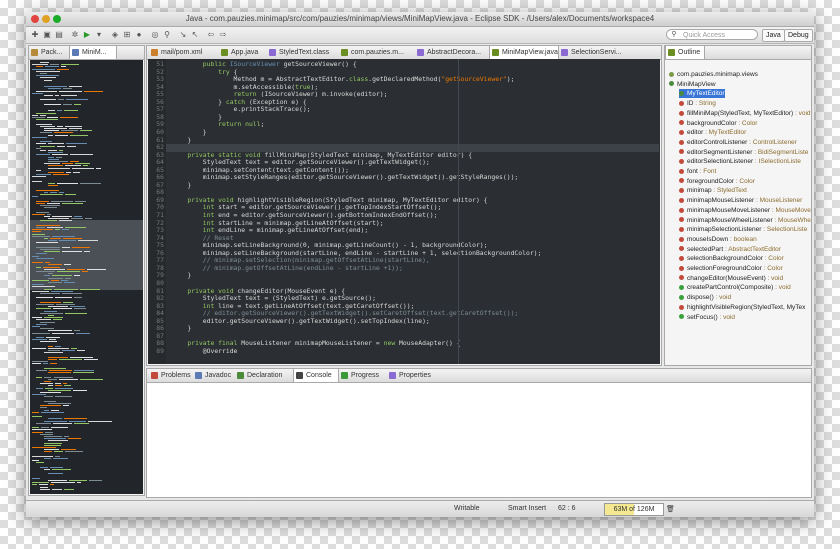 This screenshot has width=840, height=549. I want to click on annotation-prev-icon: ↖, so click(195, 35).